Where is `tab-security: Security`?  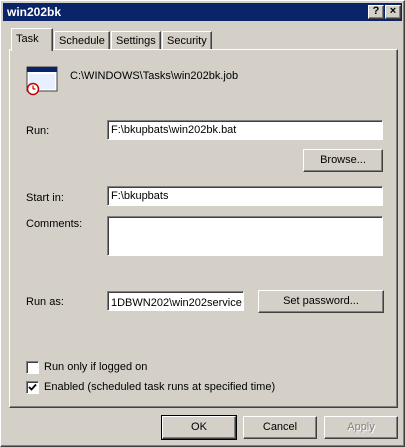 tab-security: Security is located at coordinates (187, 41).